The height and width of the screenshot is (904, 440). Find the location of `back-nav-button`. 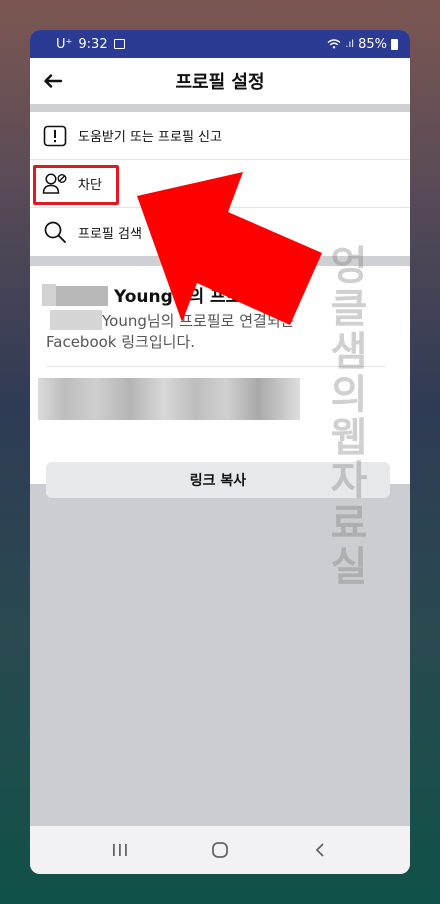

back-nav-button is located at coordinates (320, 850).